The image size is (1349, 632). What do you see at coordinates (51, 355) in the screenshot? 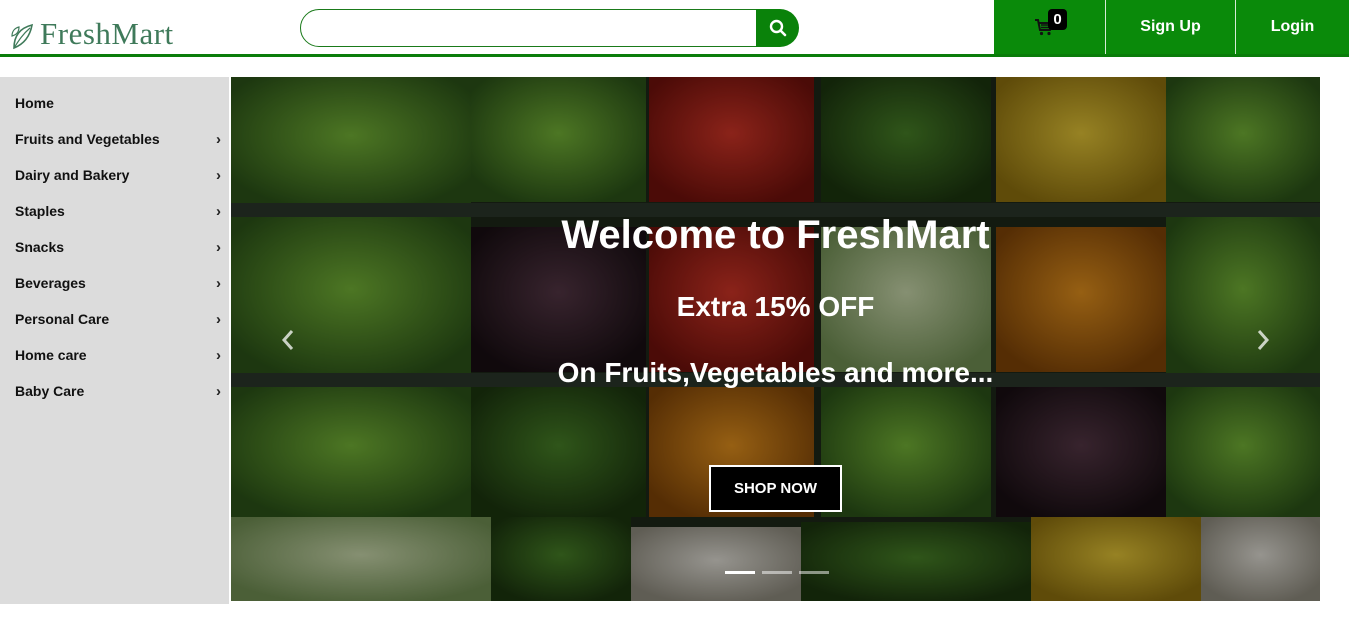
I see `sidebar-item-label: Home care` at bounding box center [51, 355].